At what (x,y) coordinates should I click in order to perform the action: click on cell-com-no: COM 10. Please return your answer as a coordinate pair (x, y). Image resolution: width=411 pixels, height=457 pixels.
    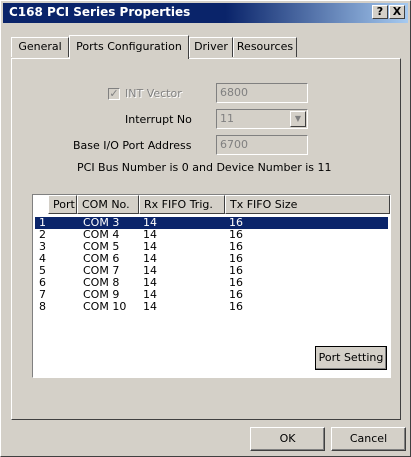
    Looking at the image, I should click on (105, 306).